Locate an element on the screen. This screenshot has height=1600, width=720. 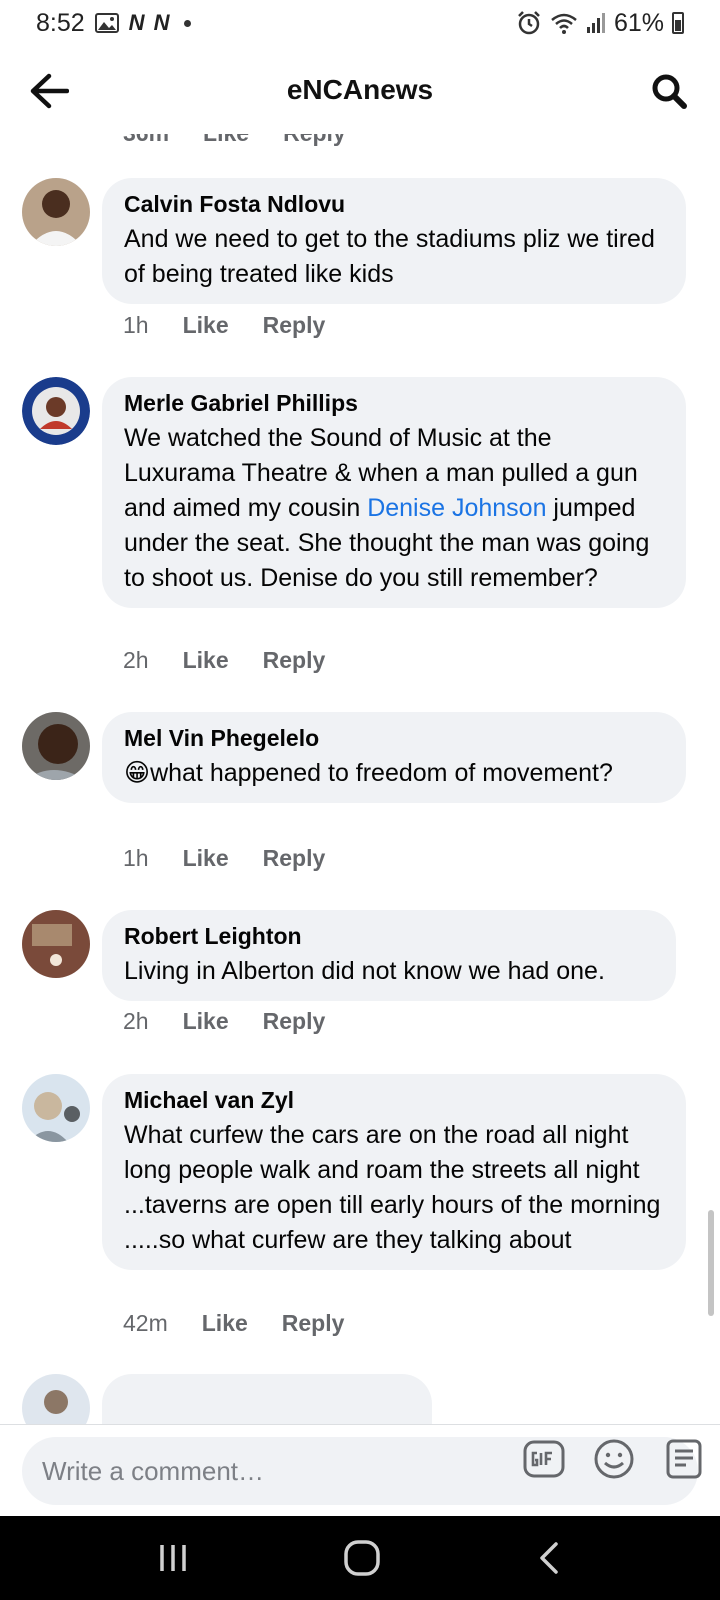
recent-apps-button is located at coordinates (173, 1558).